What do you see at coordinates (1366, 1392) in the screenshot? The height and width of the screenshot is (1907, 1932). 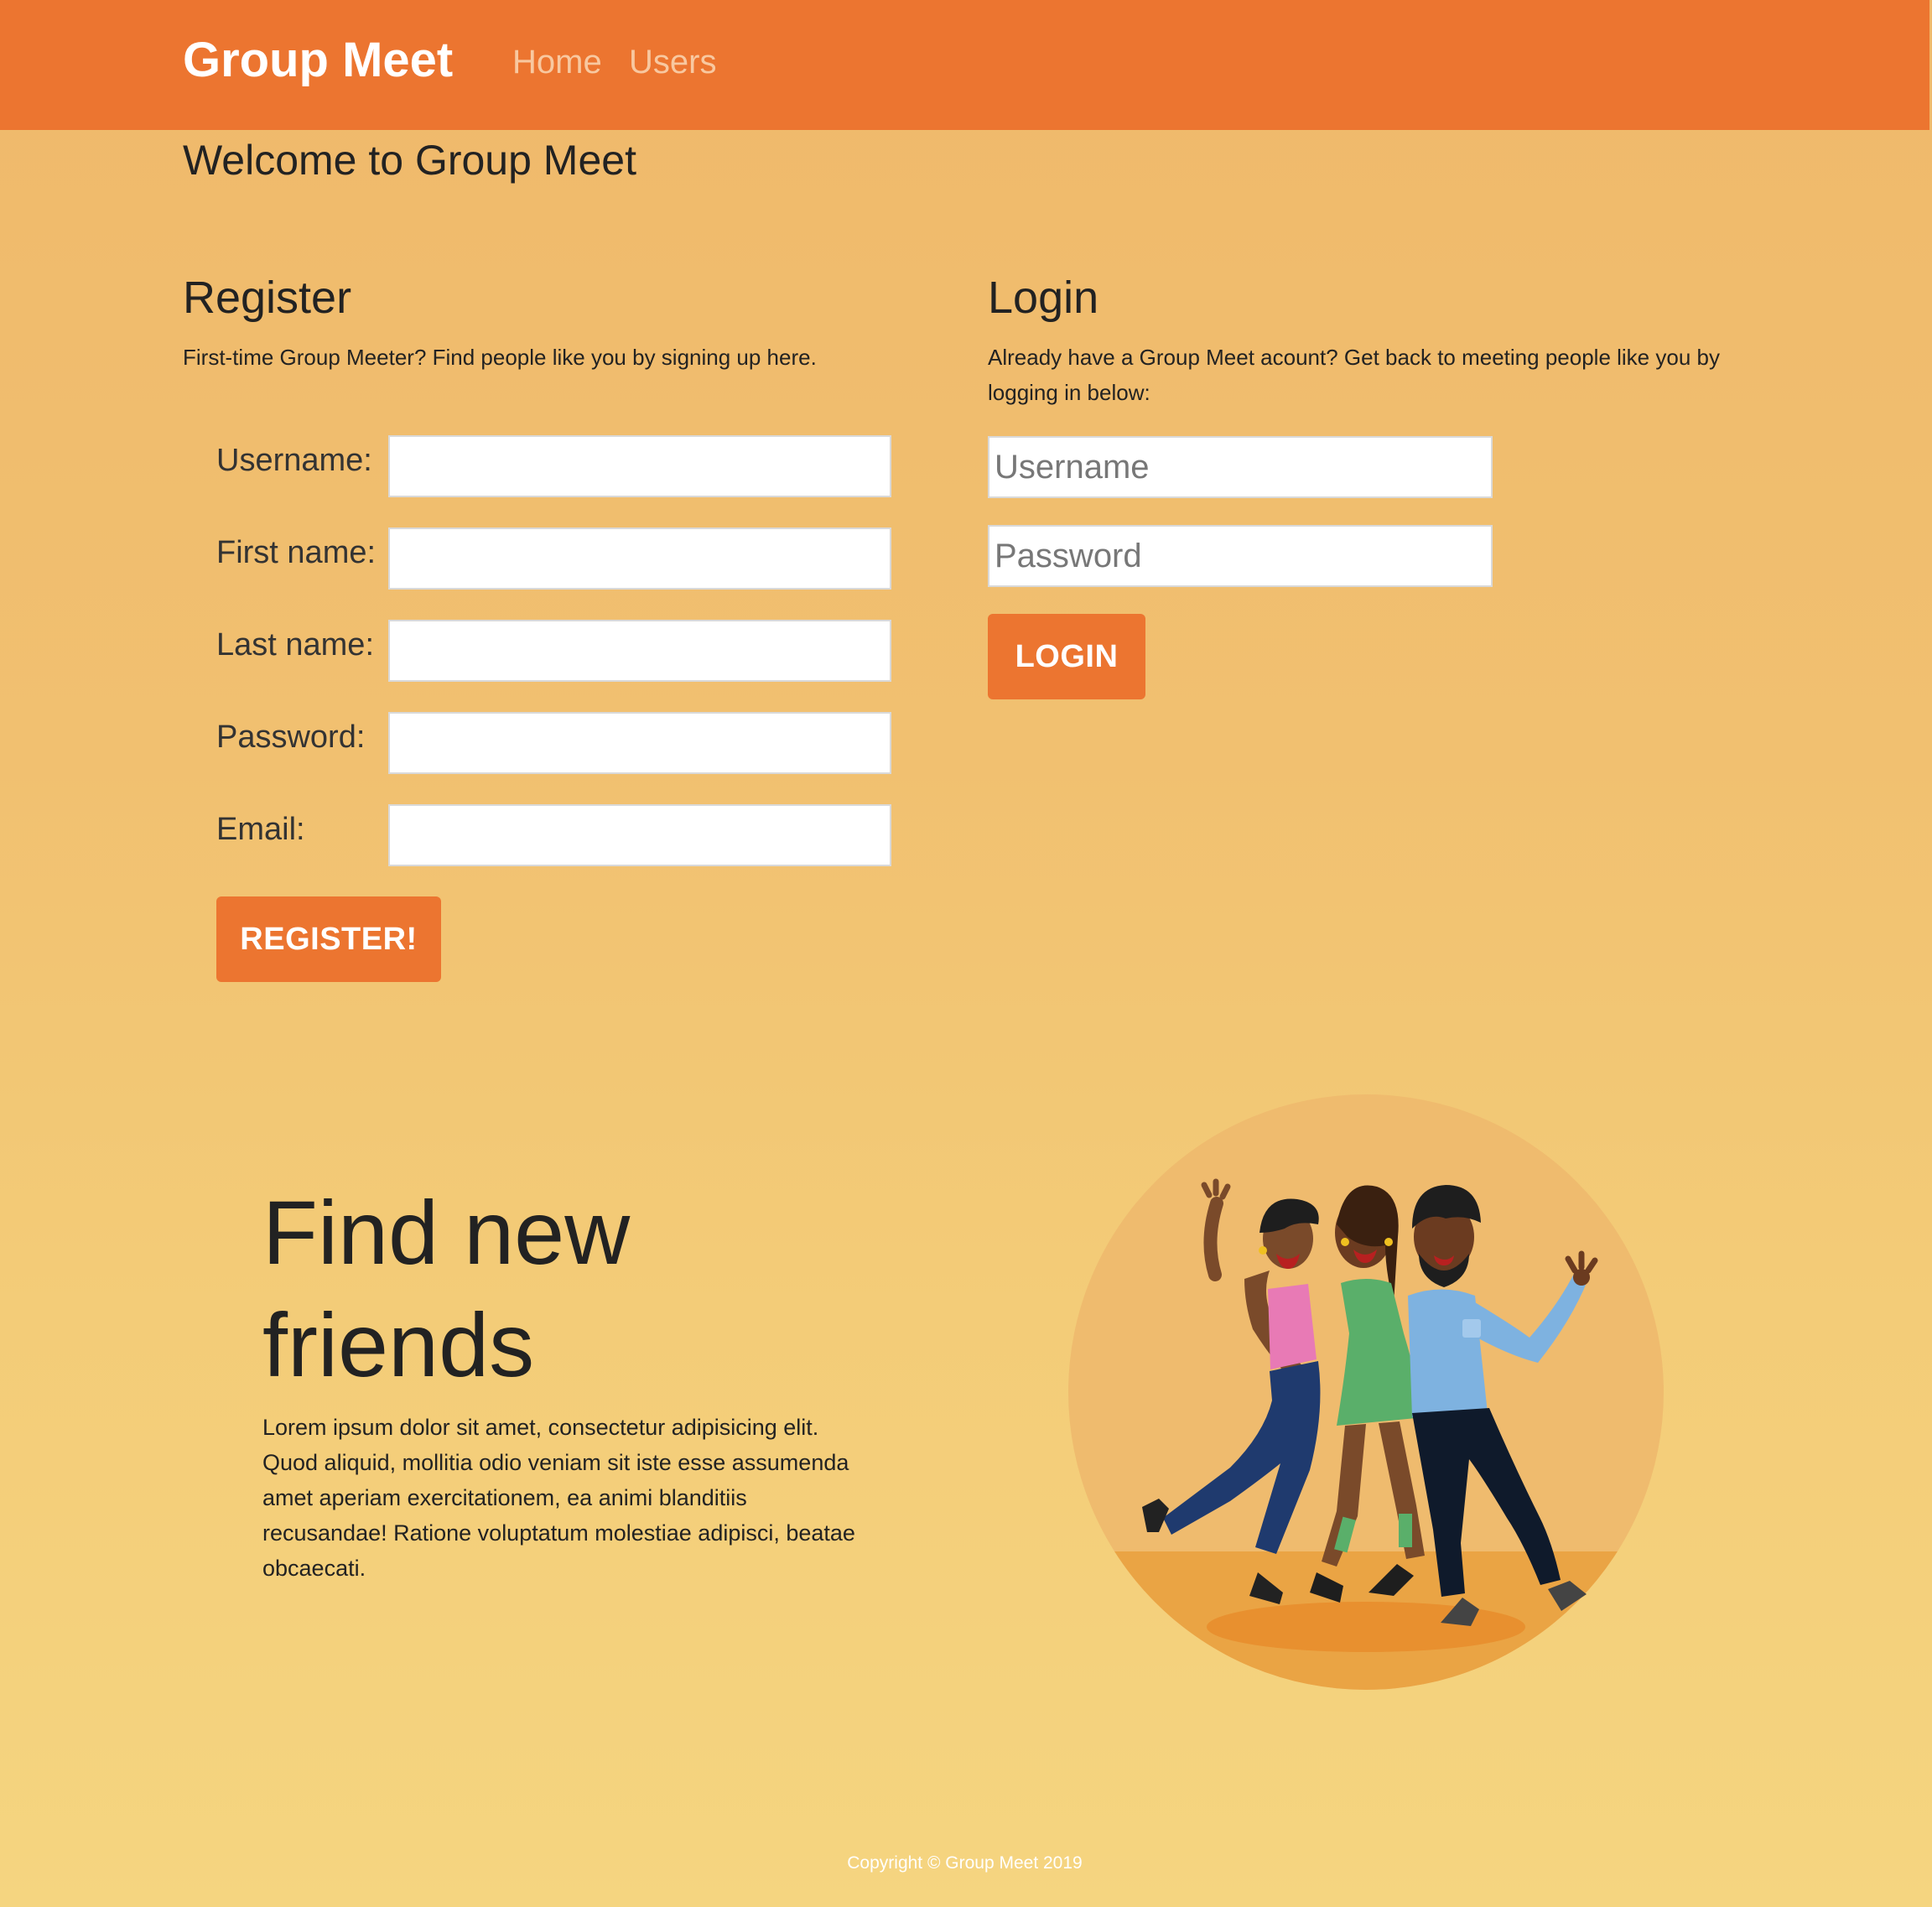 I see `friends-illustration` at bounding box center [1366, 1392].